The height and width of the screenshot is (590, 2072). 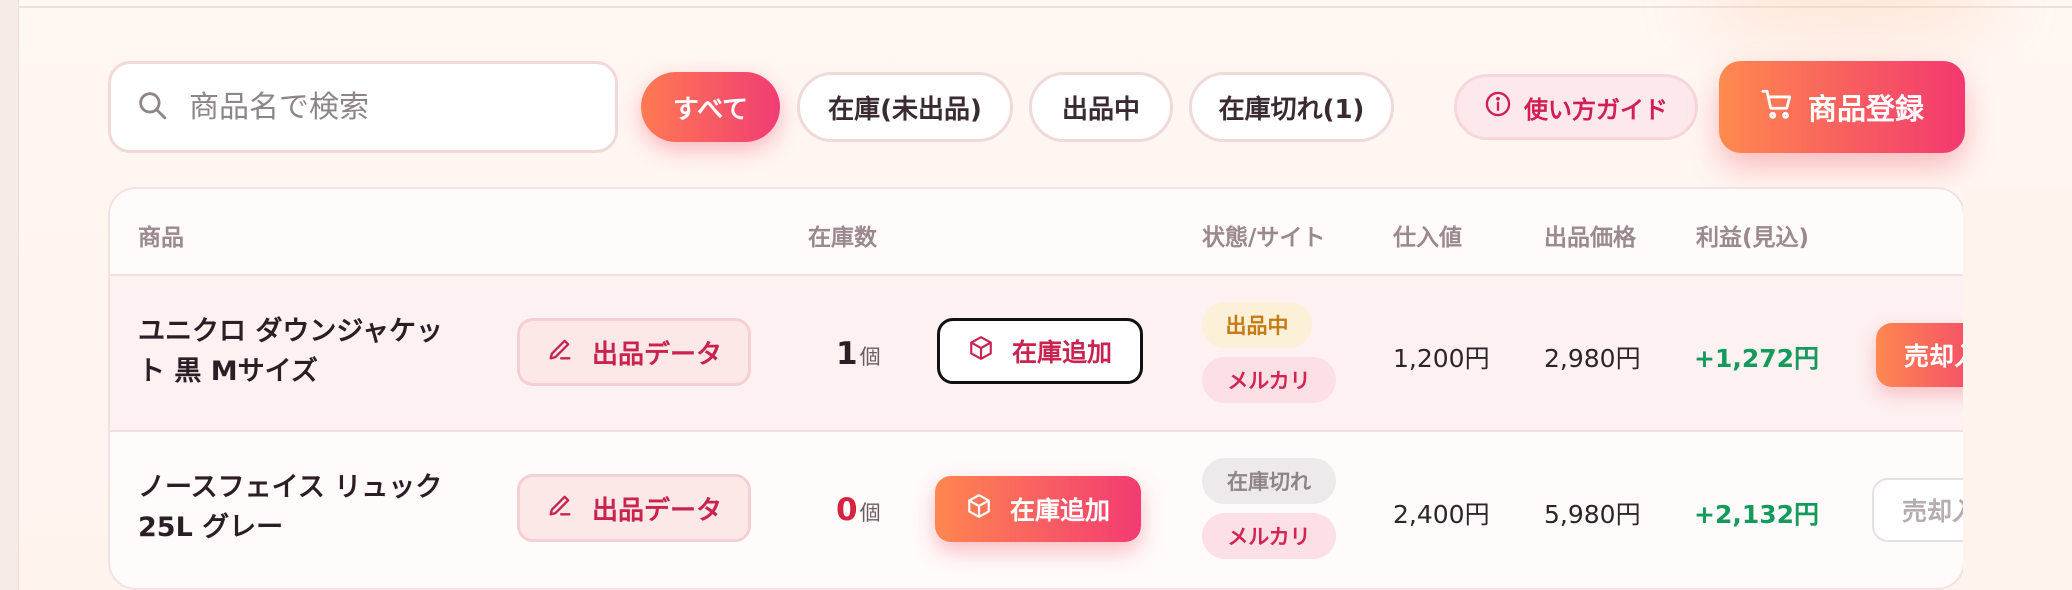 I want to click on guide-label: 使い方ガイド, so click(x=1596, y=109).